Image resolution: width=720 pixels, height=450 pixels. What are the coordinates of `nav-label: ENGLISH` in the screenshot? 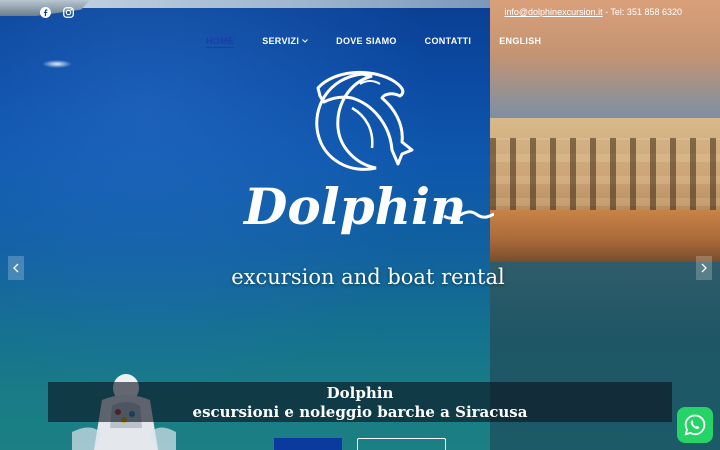 It's located at (520, 41).